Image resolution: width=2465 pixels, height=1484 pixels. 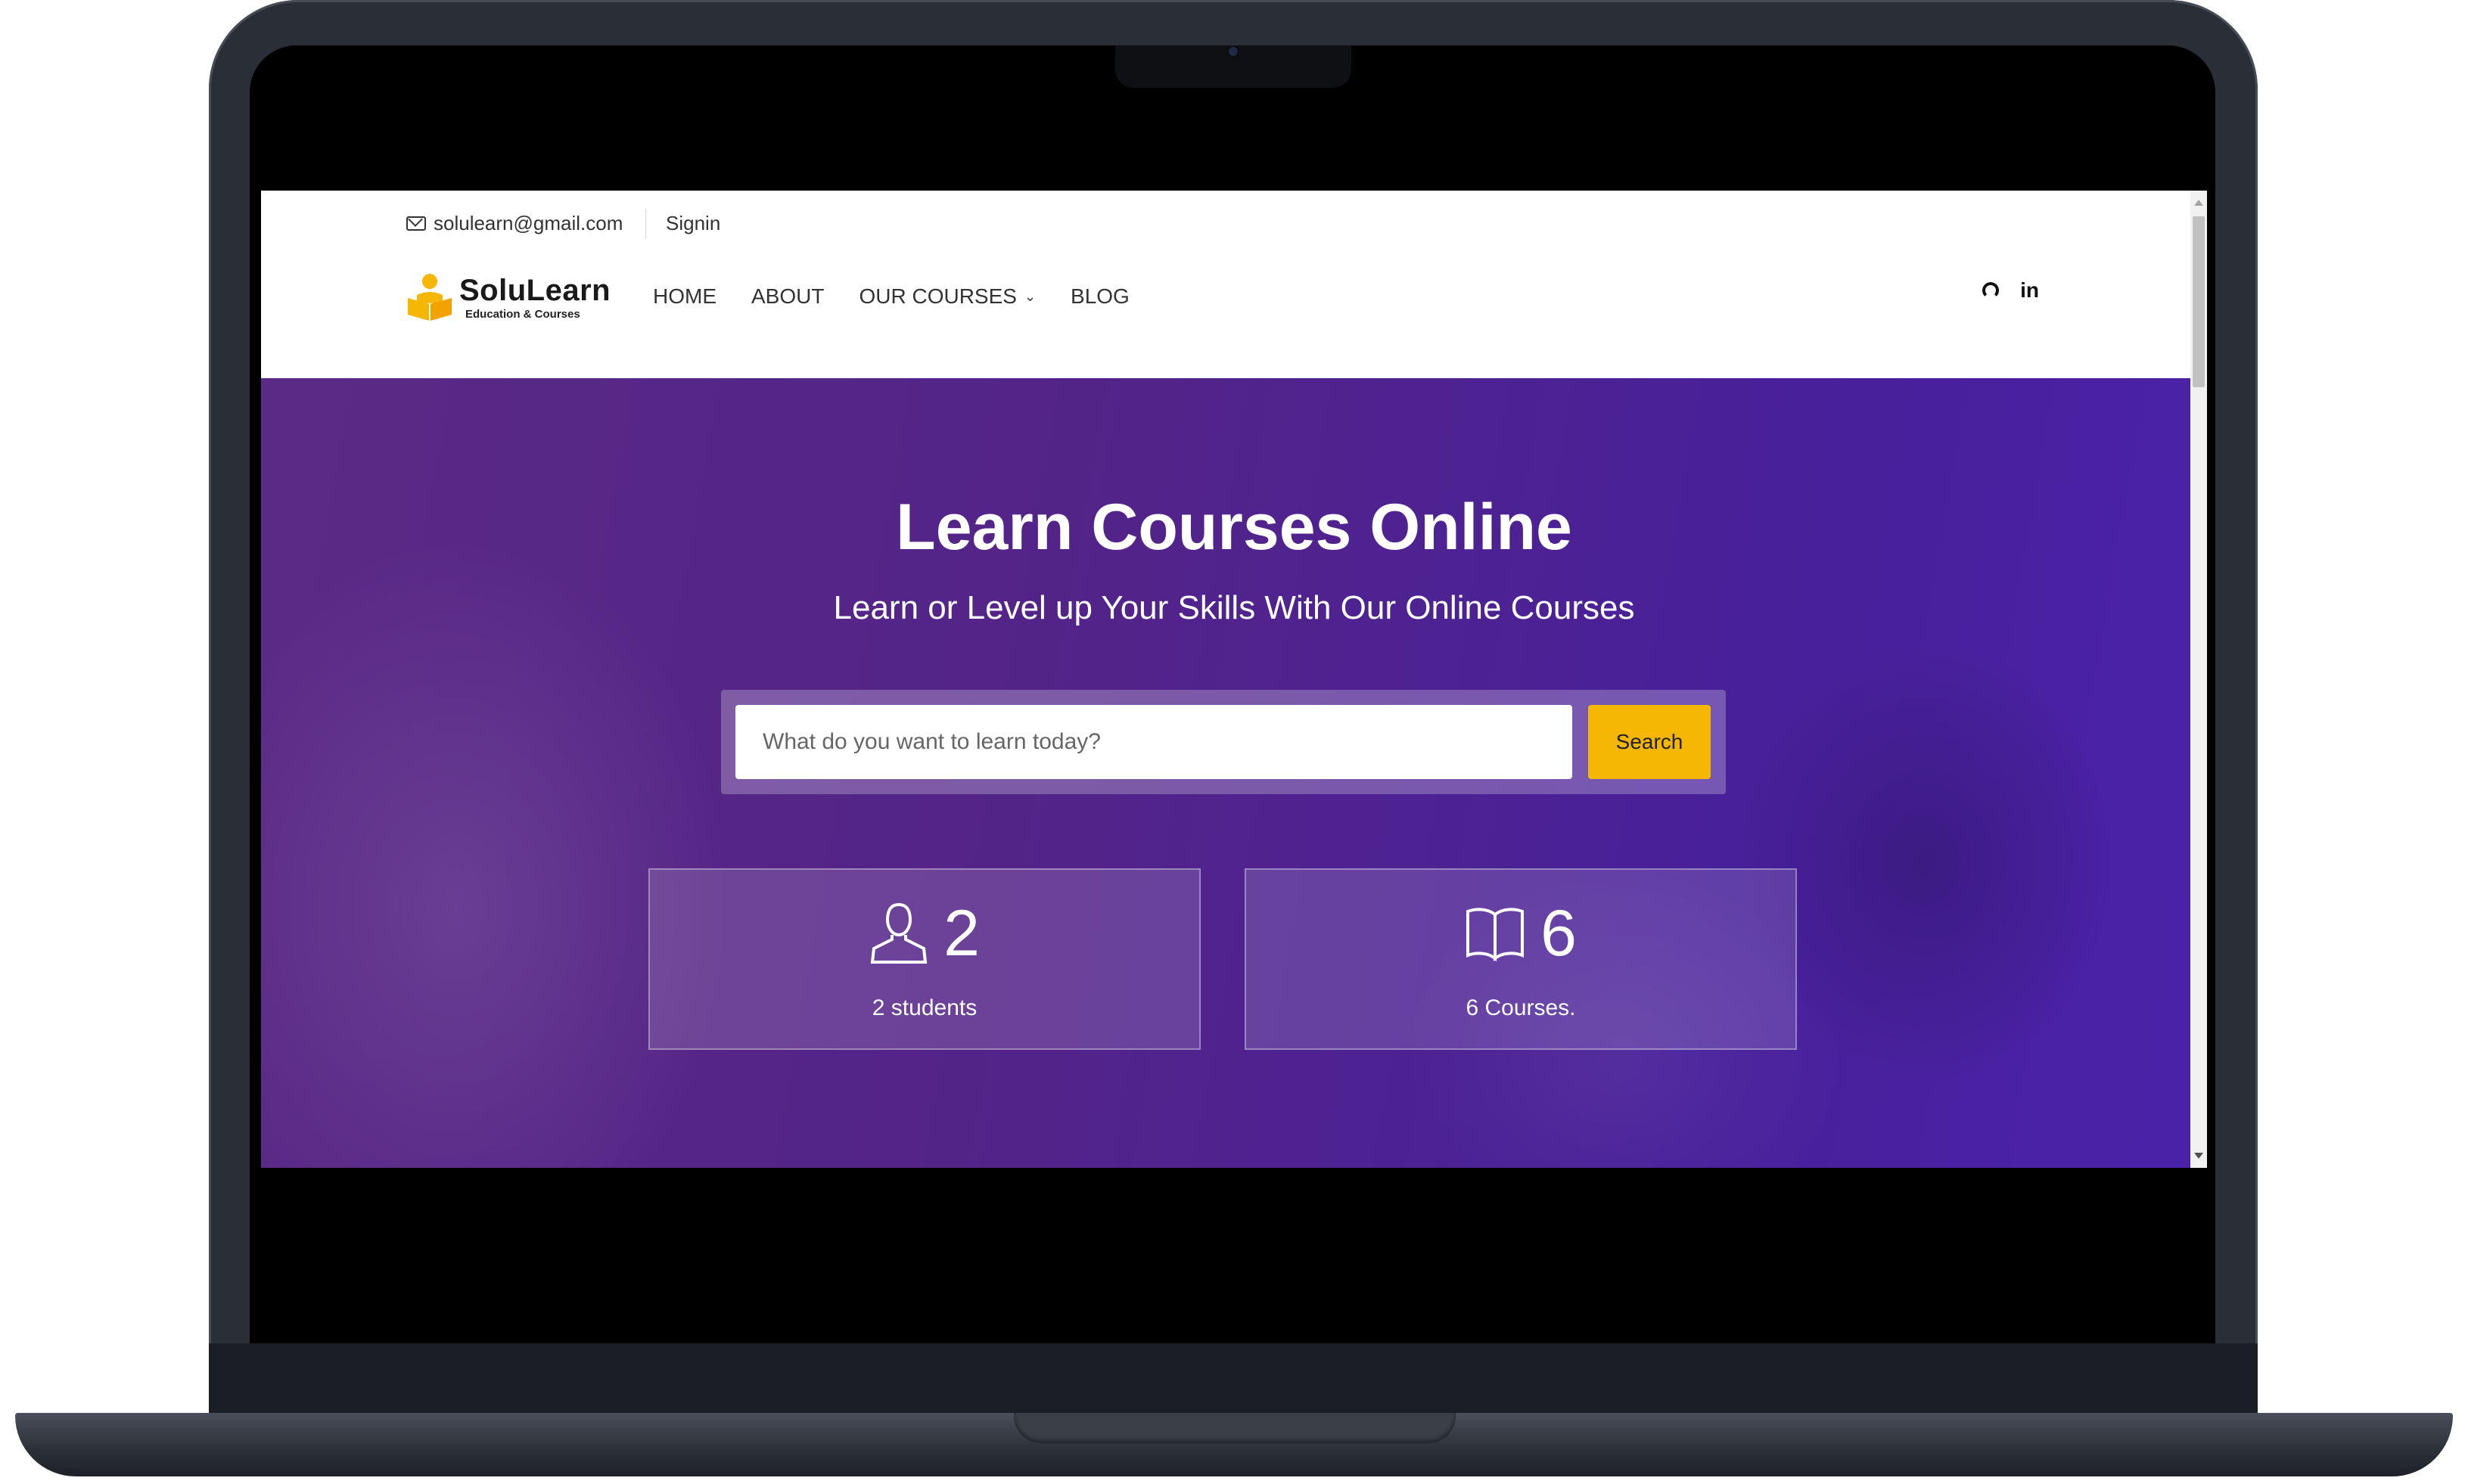 What do you see at coordinates (645, 224) in the screenshot?
I see `top-bar-divider` at bounding box center [645, 224].